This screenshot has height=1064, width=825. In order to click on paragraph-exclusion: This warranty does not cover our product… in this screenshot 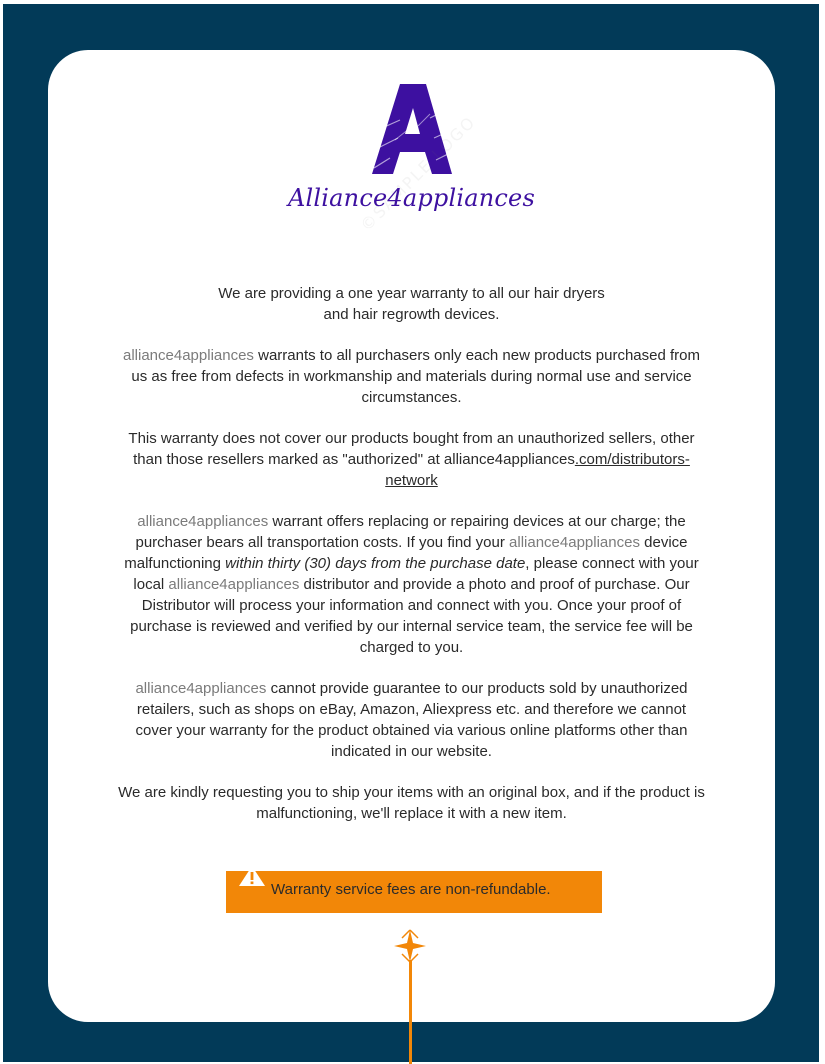, I will do `click(411, 459)`.